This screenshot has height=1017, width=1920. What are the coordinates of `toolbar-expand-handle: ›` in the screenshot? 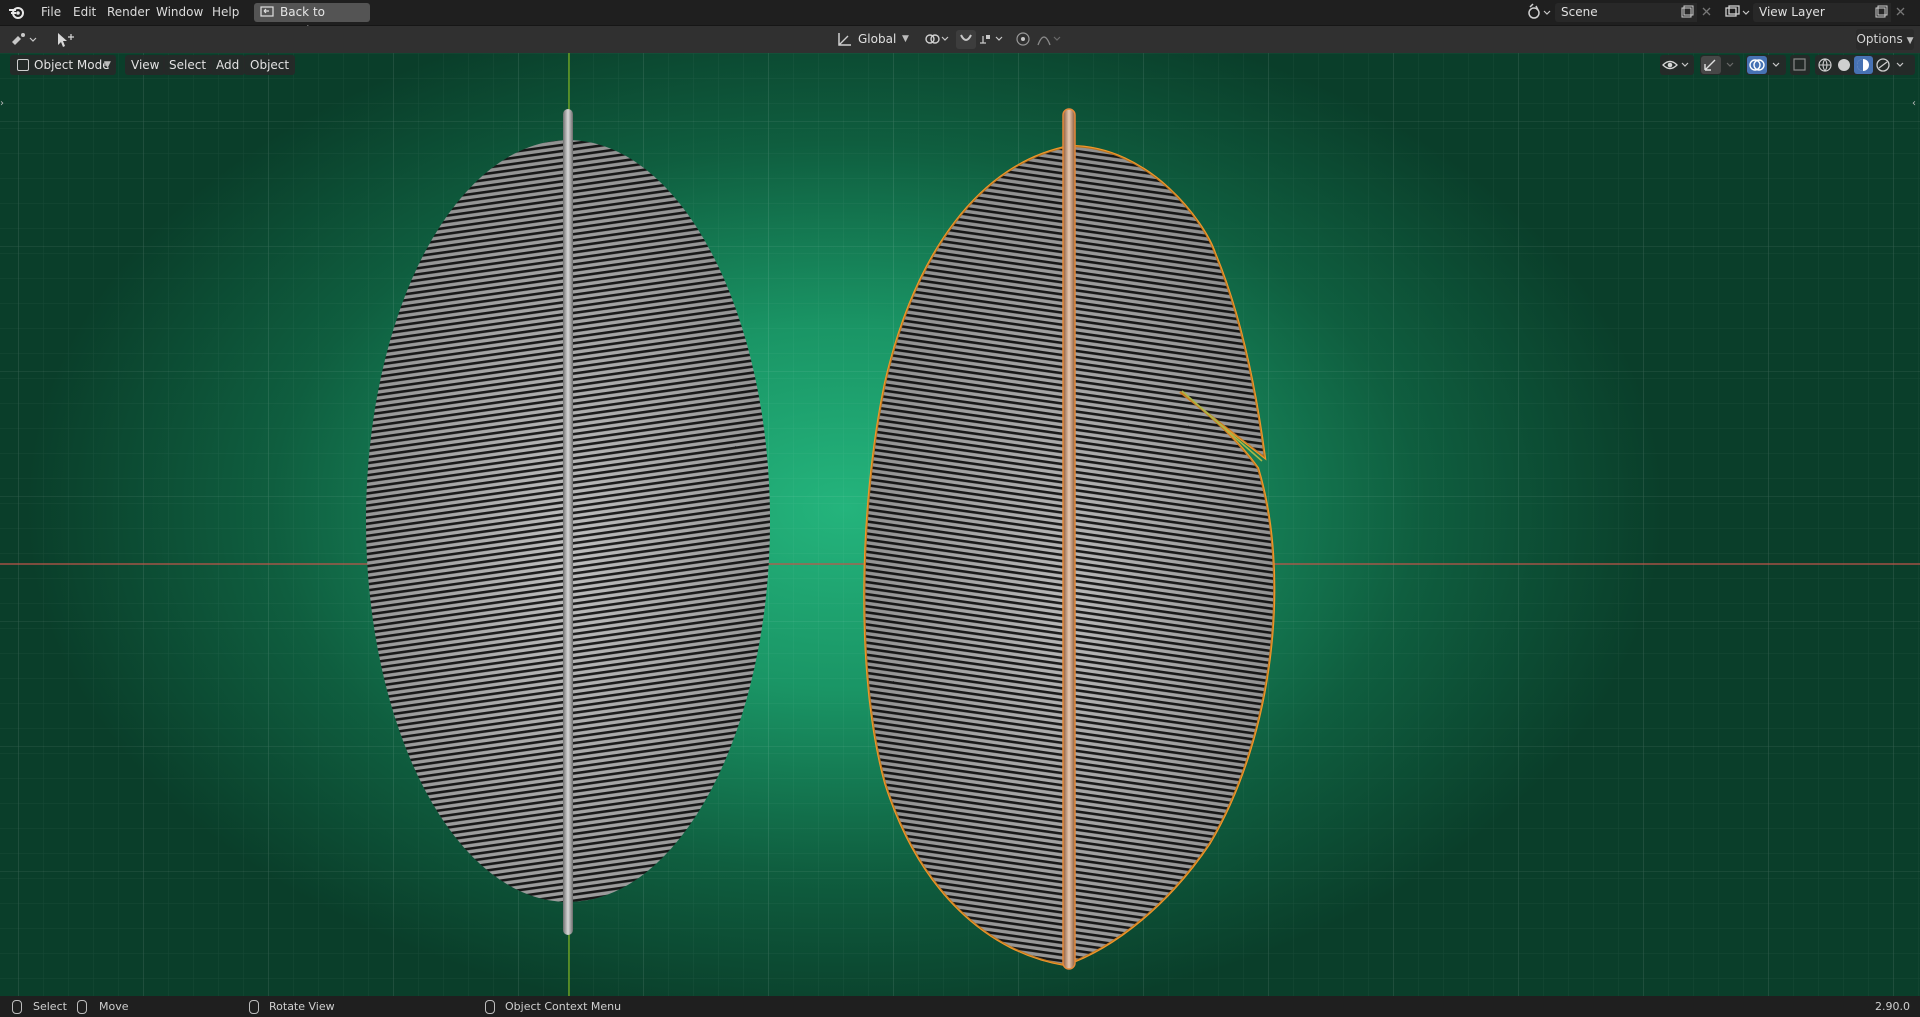 It's located at (3, 105).